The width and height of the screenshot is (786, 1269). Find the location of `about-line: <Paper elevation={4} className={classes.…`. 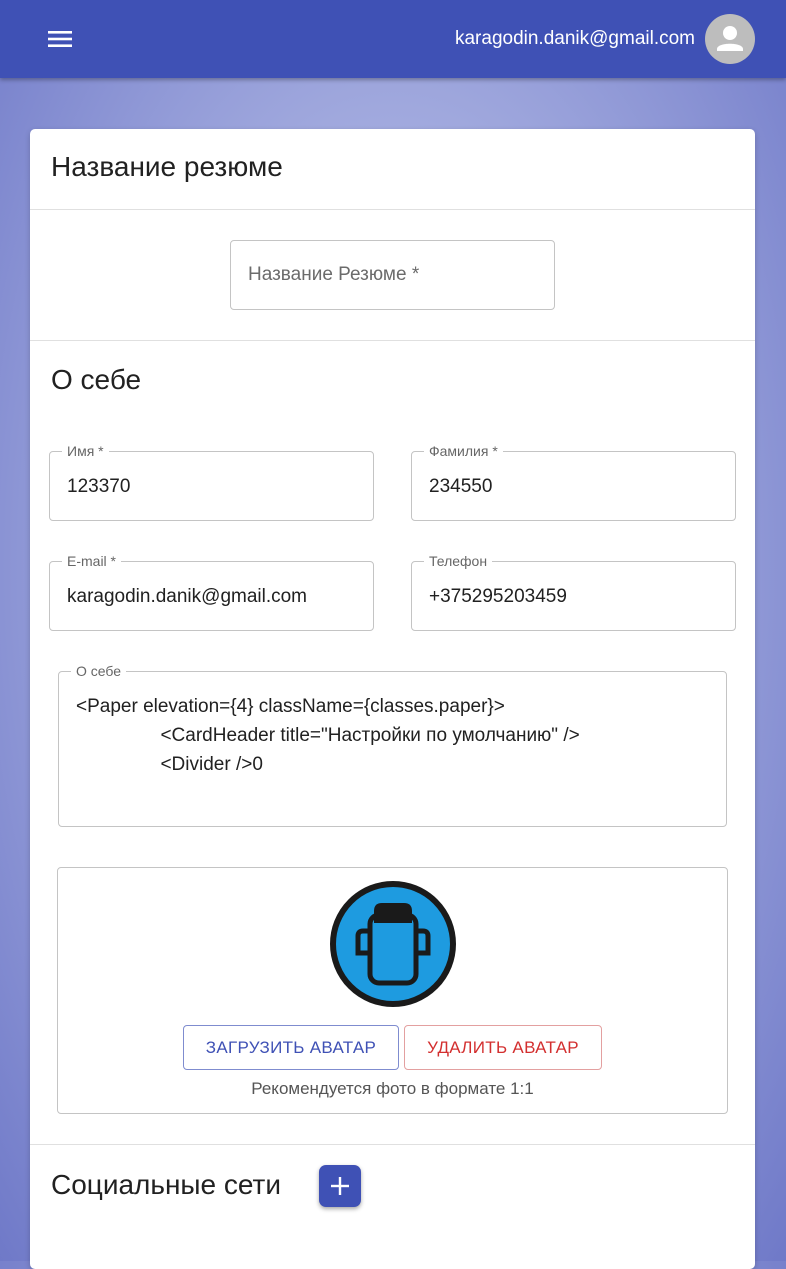

about-line: <Paper elevation={4} className={classes.… is located at coordinates (290, 706).